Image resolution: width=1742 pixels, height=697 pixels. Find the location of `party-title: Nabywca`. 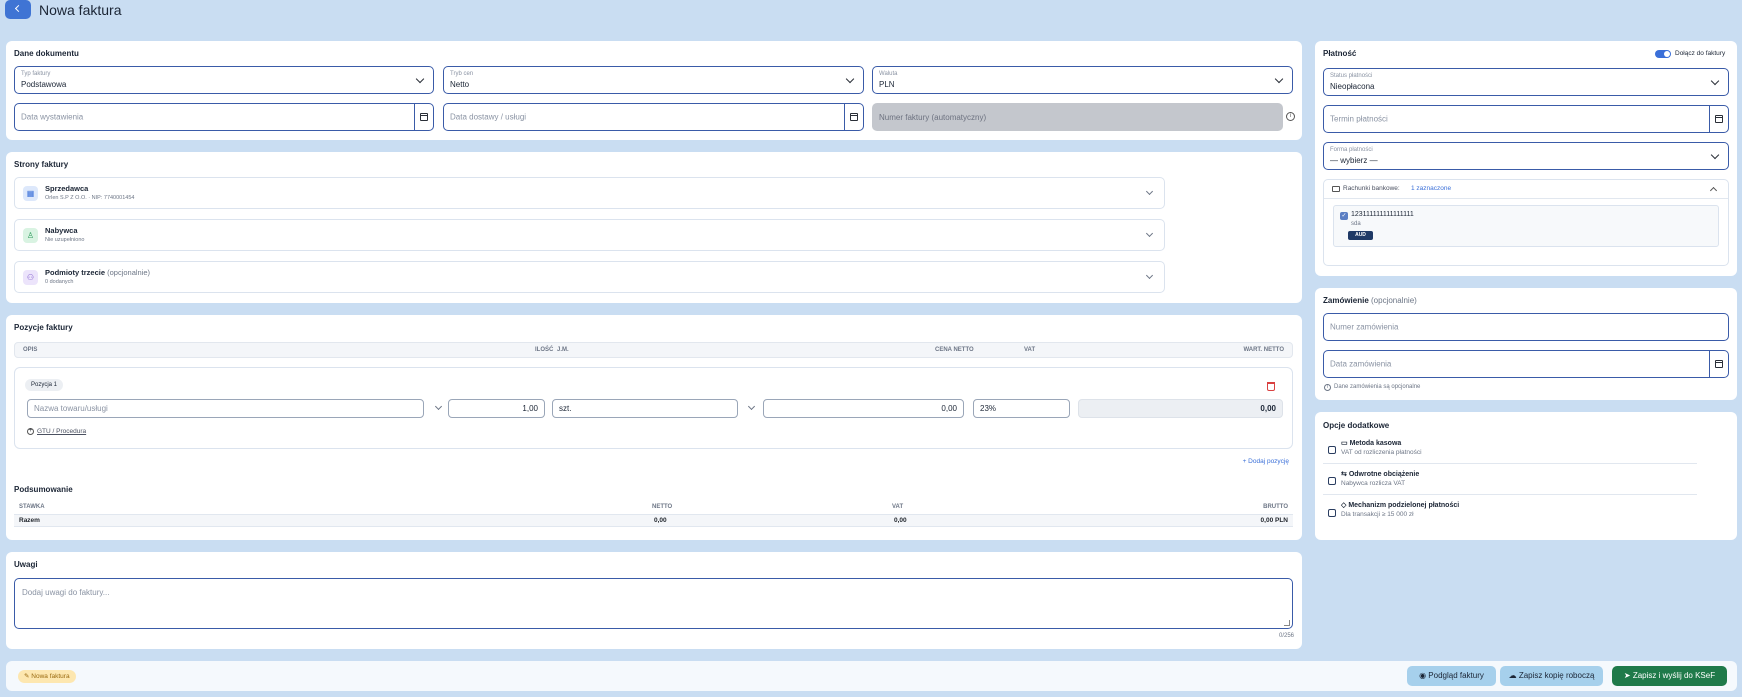

party-title: Nabywca is located at coordinates (61, 230).